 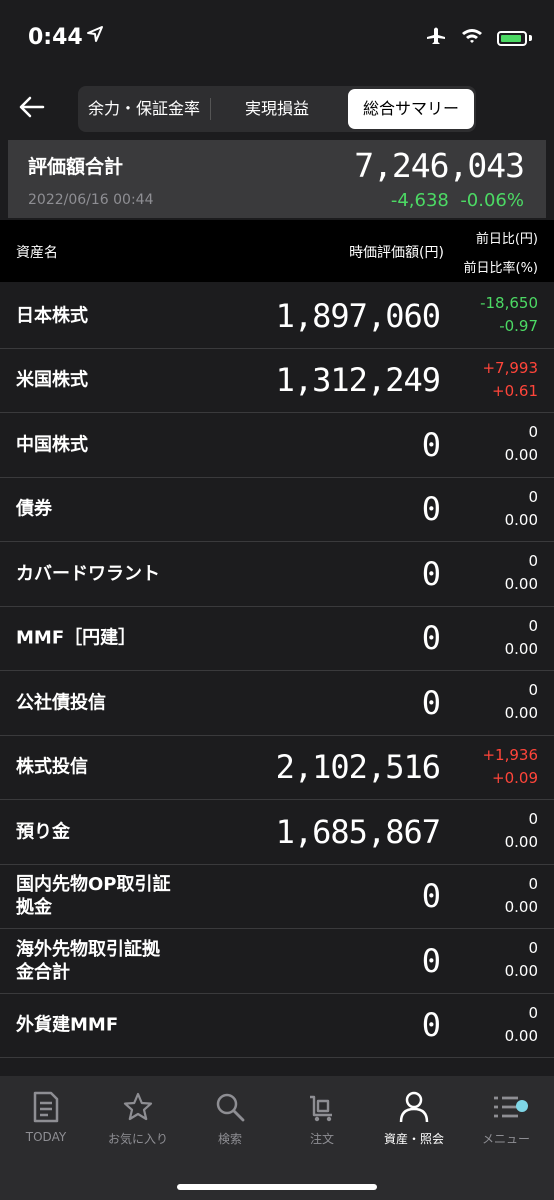 What do you see at coordinates (67, 1025) in the screenshot?
I see `asset-name: 外貨建MMF` at bounding box center [67, 1025].